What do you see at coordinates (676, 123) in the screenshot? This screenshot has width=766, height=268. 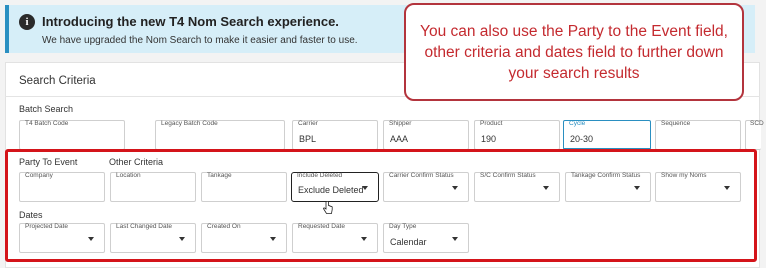 I see `field-label: Sequence` at bounding box center [676, 123].